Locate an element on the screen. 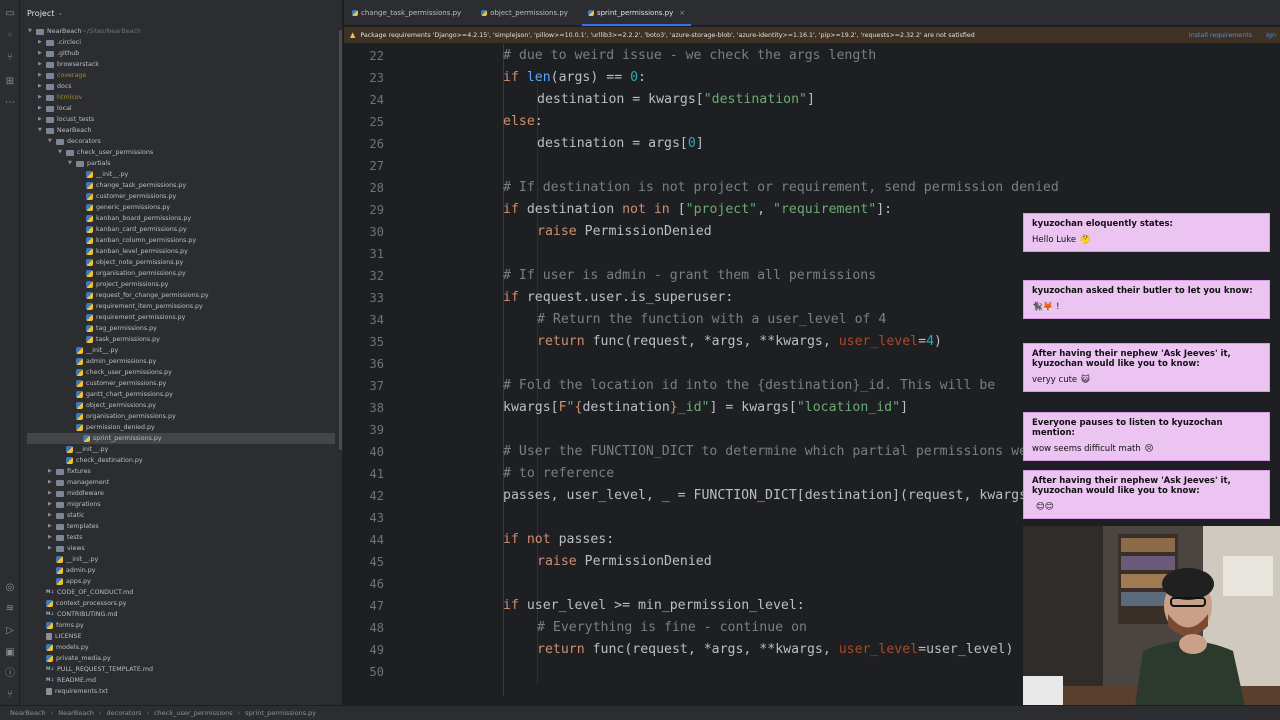  tree-folder: ▶ static is located at coordinates (52, 515).